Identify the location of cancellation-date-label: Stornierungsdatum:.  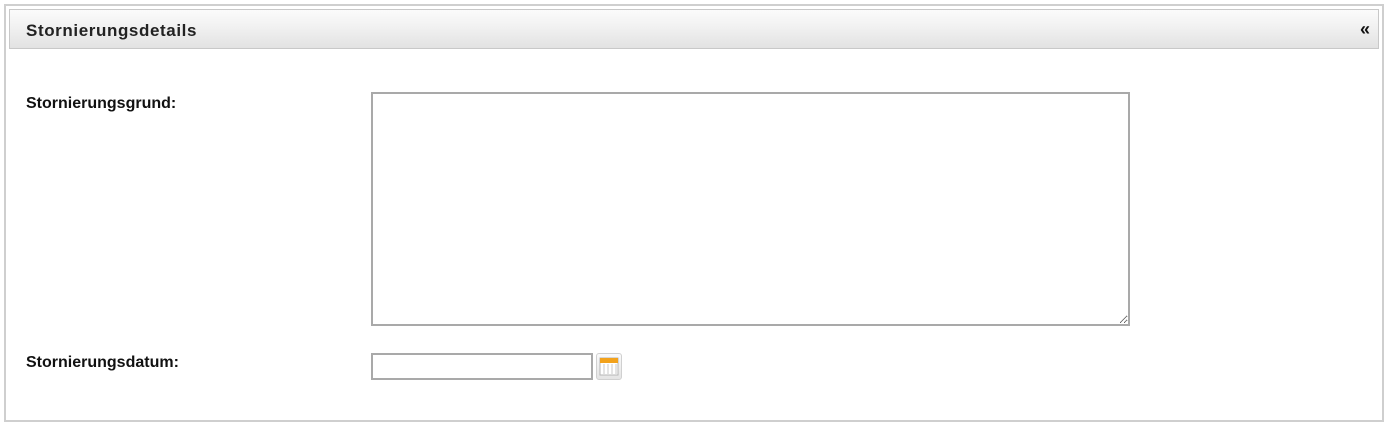
(102, 362).